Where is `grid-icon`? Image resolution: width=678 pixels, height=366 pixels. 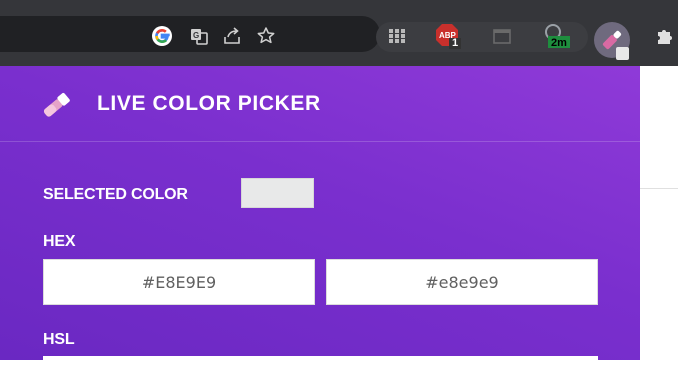 grid-icon is located at coordinates (397, 36).